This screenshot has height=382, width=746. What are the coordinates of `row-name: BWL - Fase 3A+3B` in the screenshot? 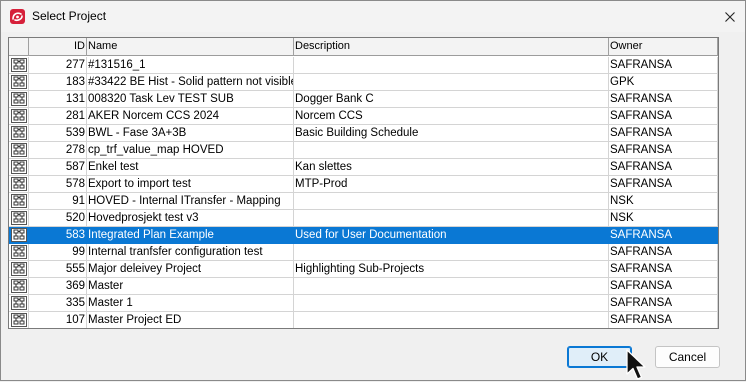 It's located at (190, 133).